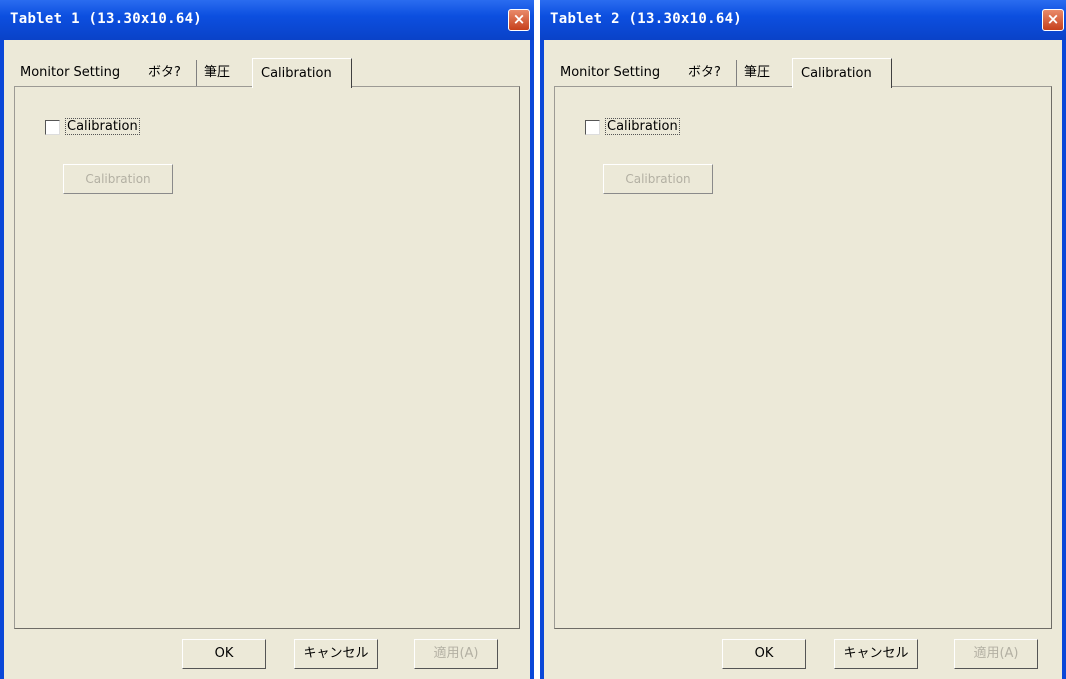  Describe the element at coordinates (267, 20) in the screenshot. I see `title-bar: Tablet 1 (13.30x10.64) ×` at that location.